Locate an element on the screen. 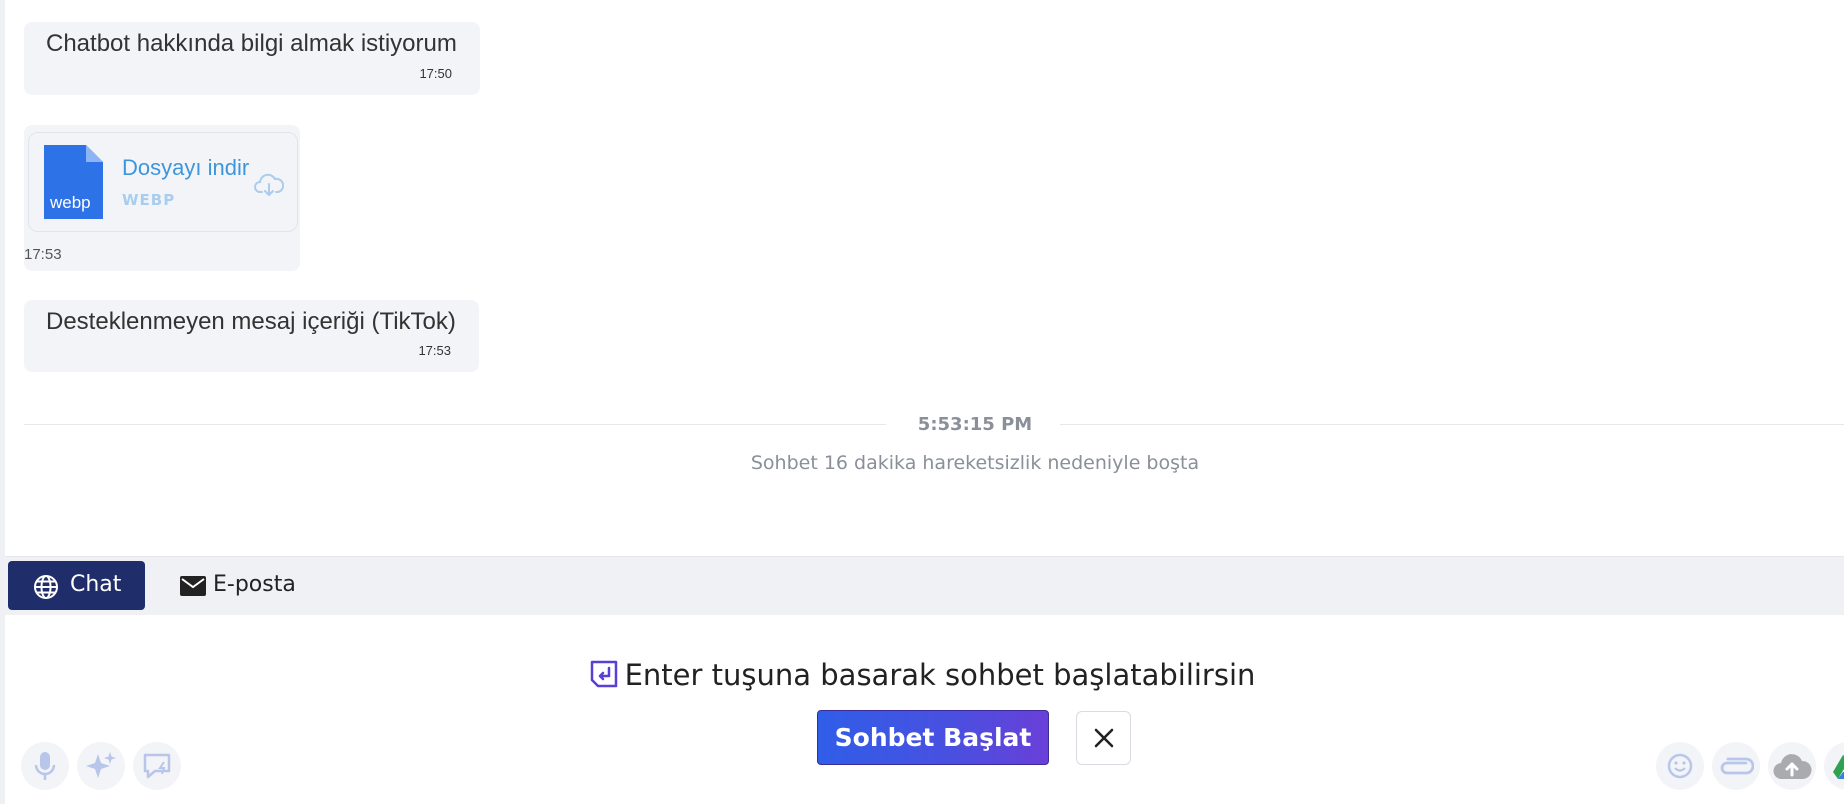  attachment-icon is located at coordinates (1737, 766).